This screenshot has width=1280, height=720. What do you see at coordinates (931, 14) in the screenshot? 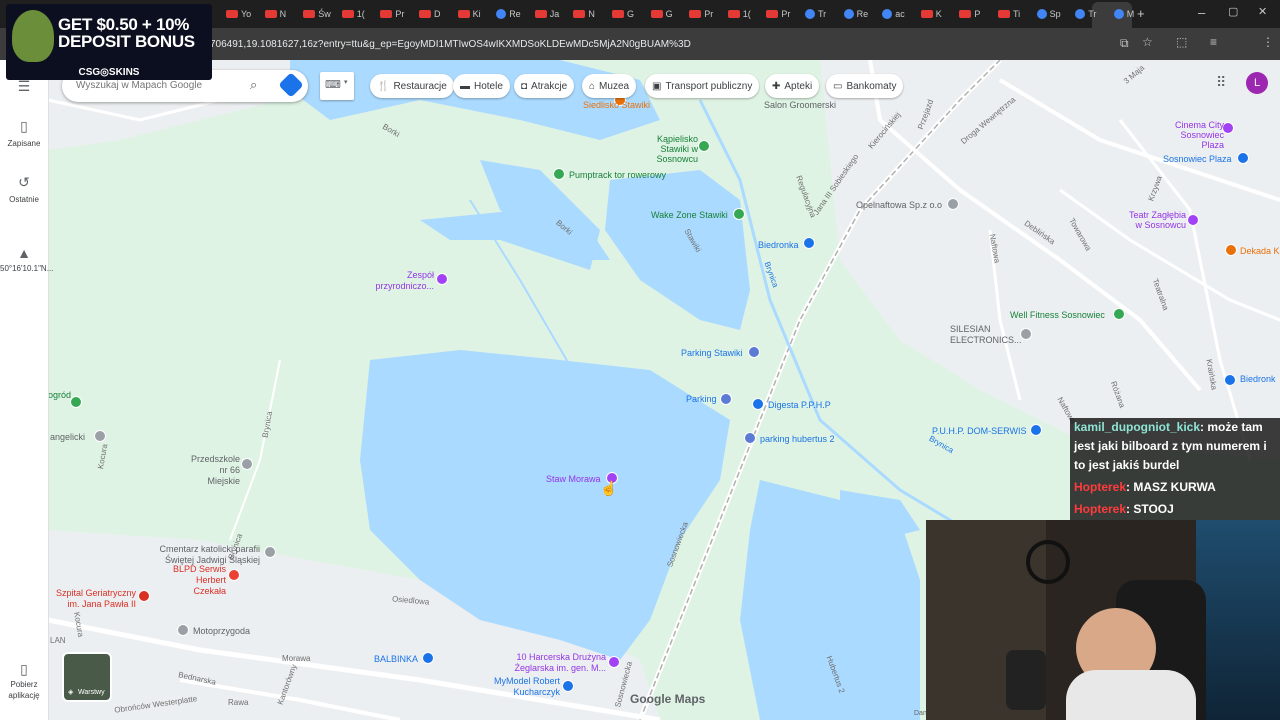
I see `browser-tab: K` at bounding box center [931, 14].